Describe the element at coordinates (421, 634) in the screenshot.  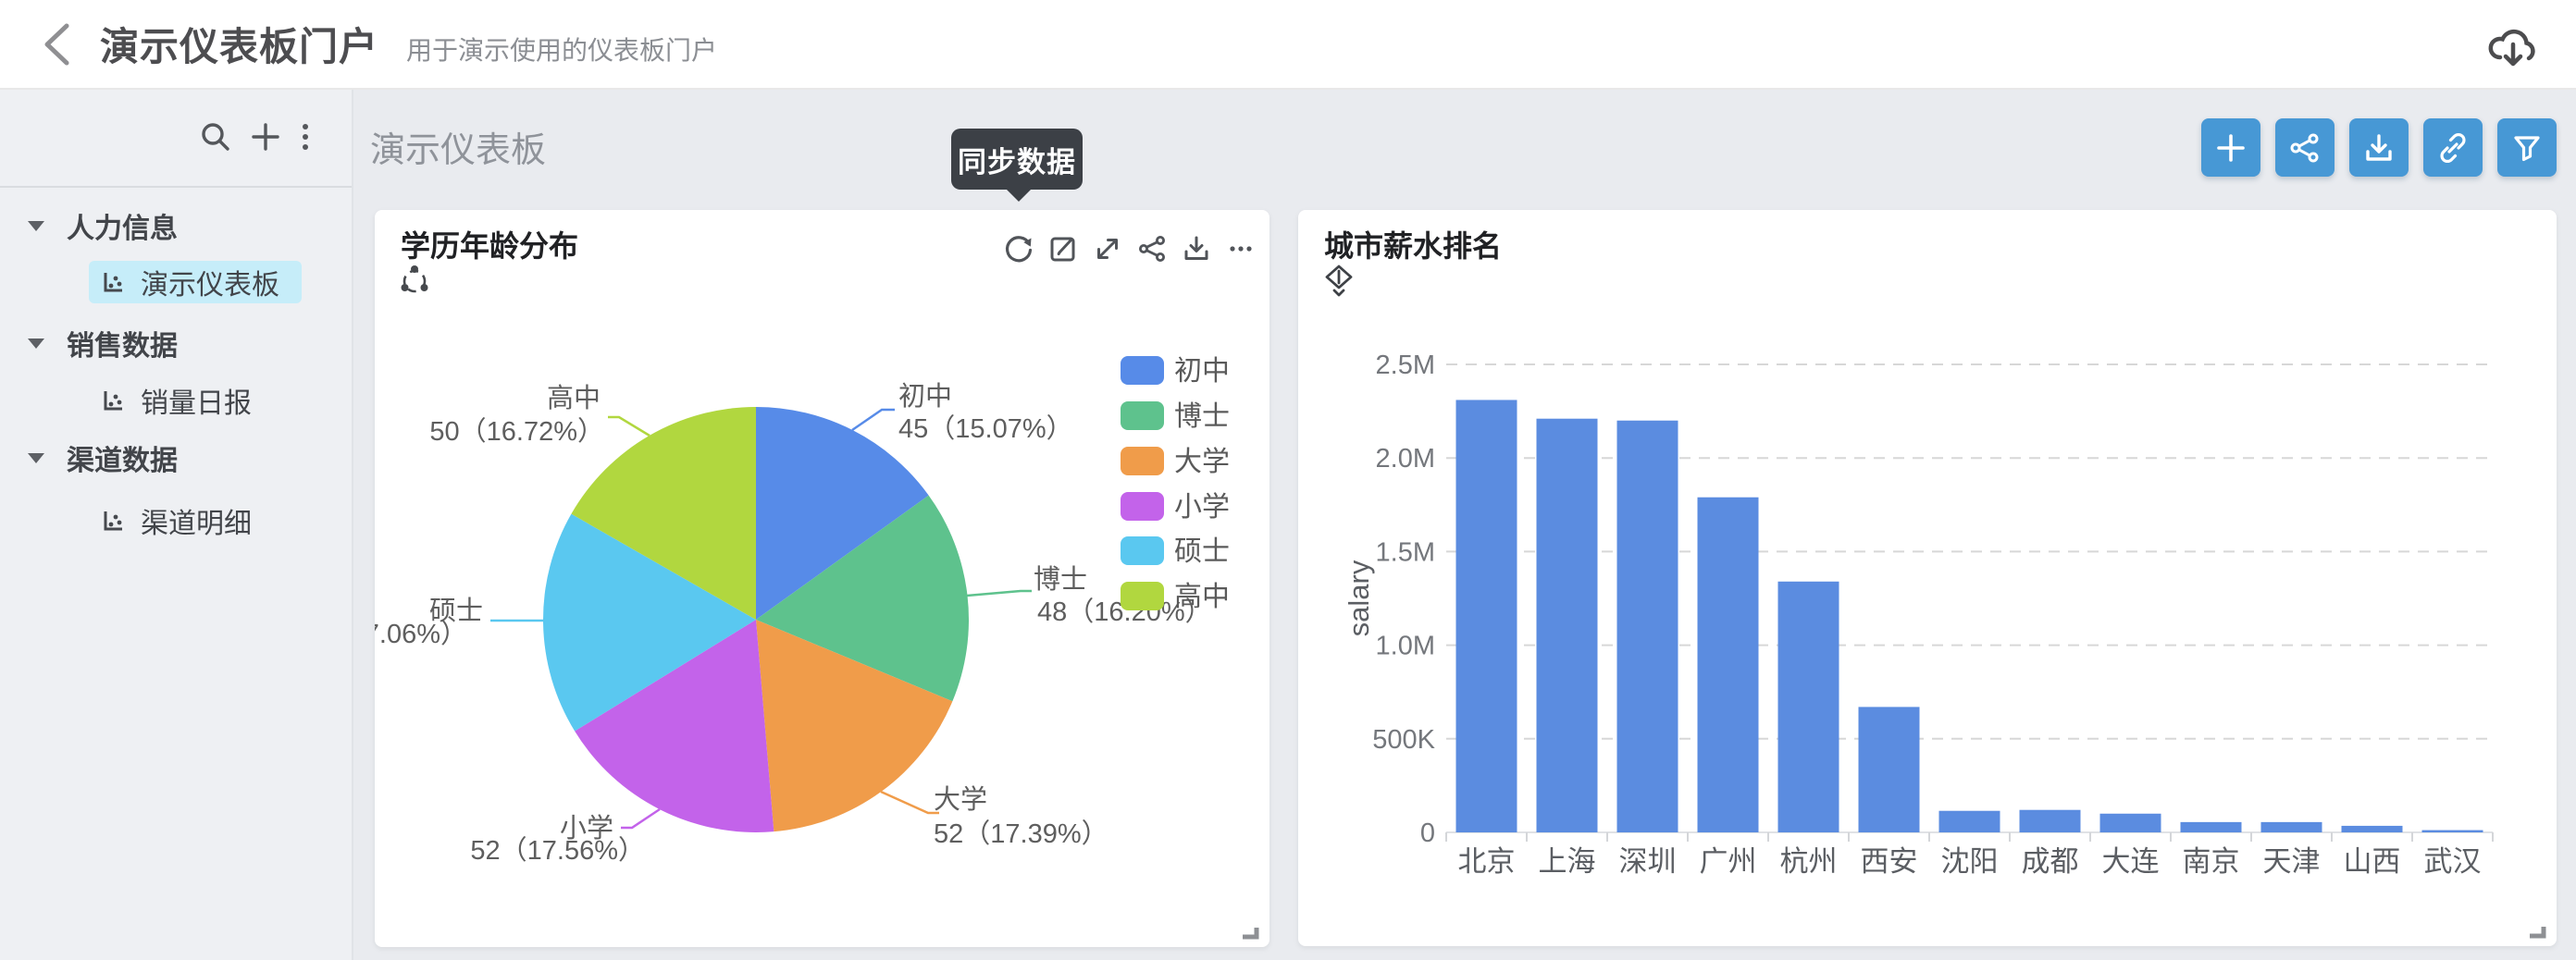
I see `pie-label-value: 51（17.06%）` at that location.